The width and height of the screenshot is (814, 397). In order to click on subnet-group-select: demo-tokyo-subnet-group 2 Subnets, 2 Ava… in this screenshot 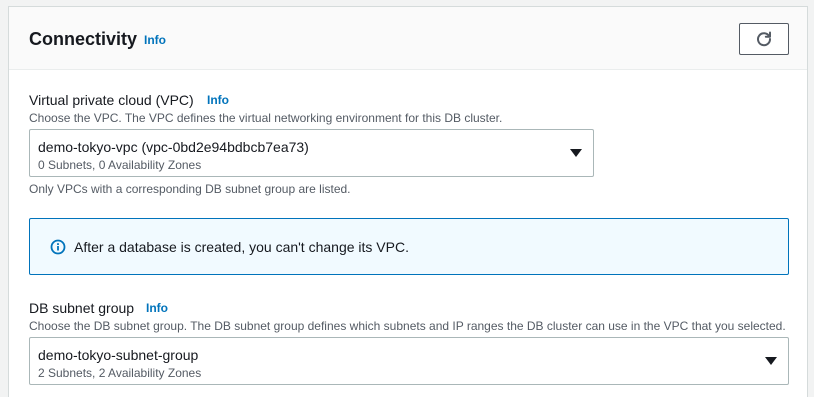, I will do `click(409, 361)`.